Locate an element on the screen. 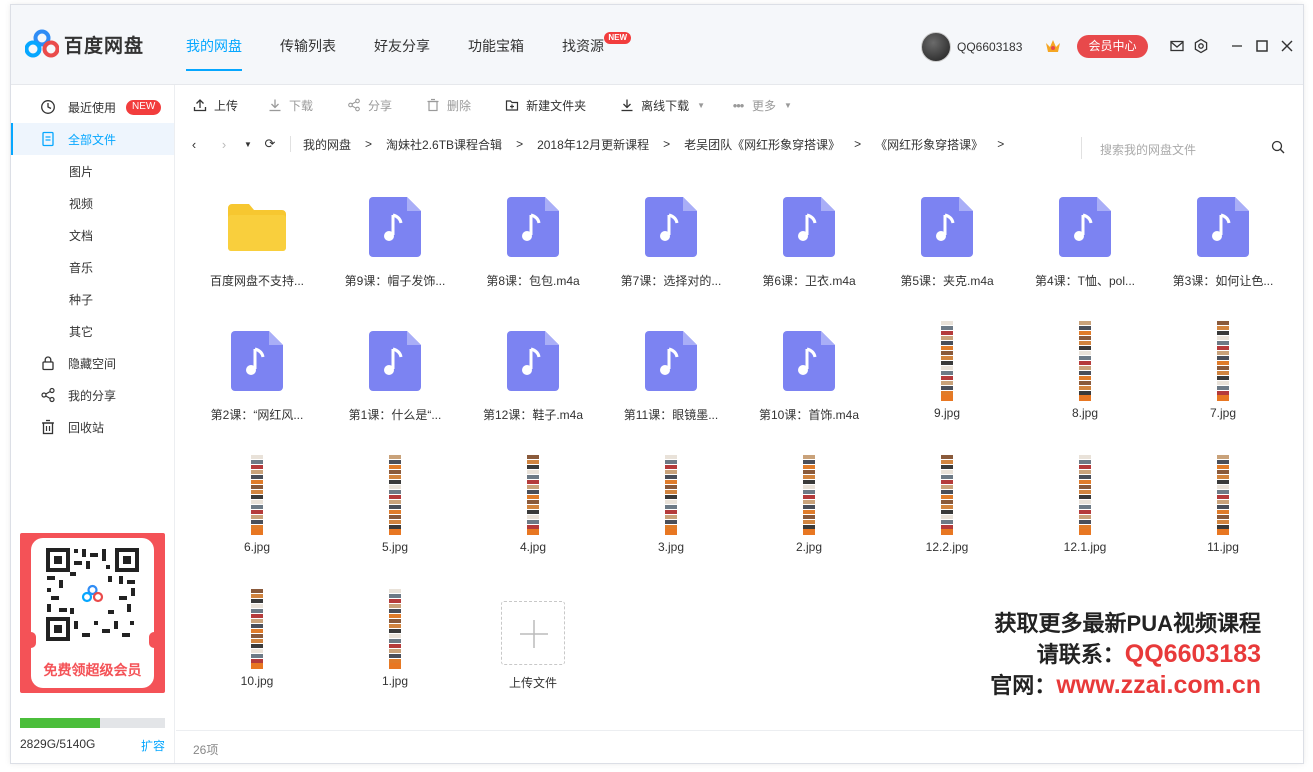 This screenshot has height=772, width=1313. sidebar-item-torrents: 种子 is located at coordinates (92, 299).